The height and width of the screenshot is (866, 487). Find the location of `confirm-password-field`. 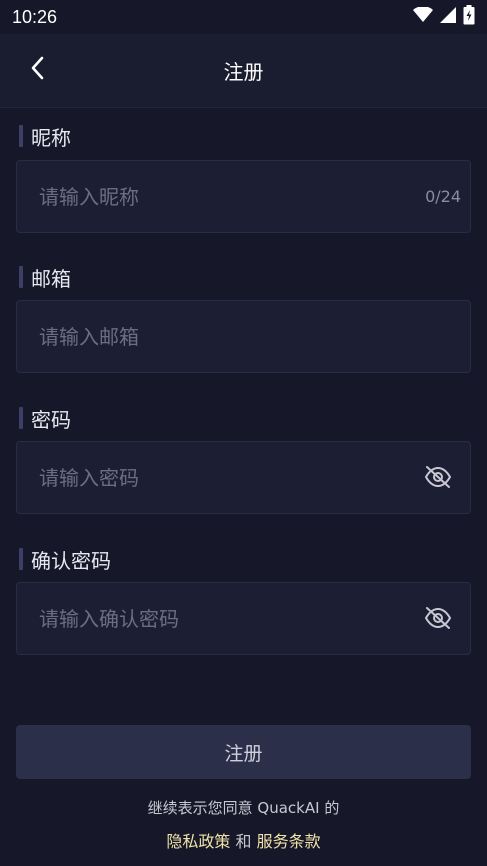

confirm-password-field is located at coordinates (243, 618).